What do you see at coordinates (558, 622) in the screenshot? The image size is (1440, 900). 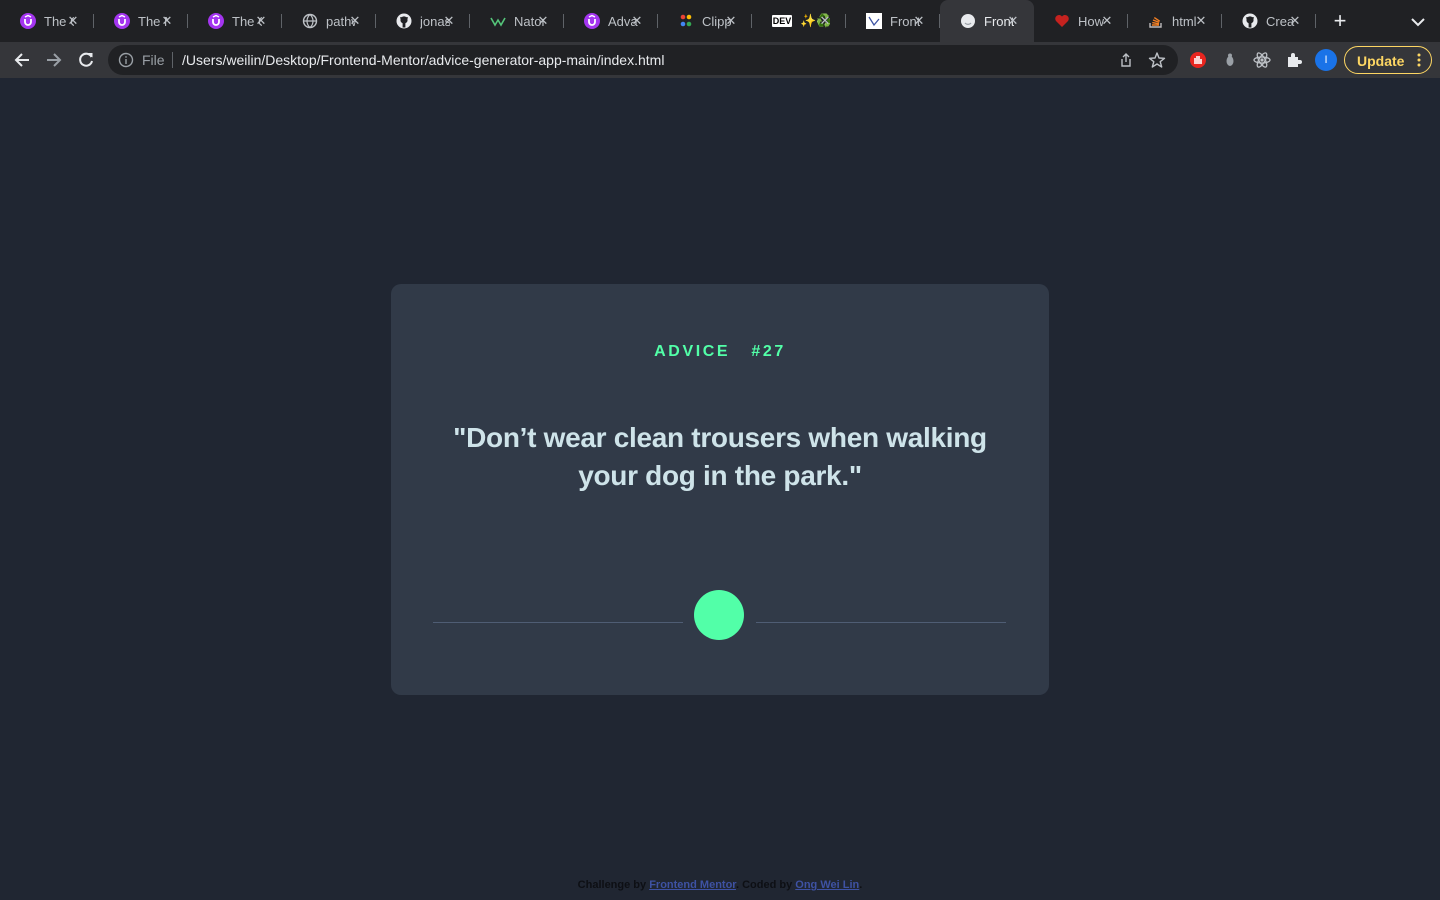 I see `divider-left` at bounding box center [558, 622].